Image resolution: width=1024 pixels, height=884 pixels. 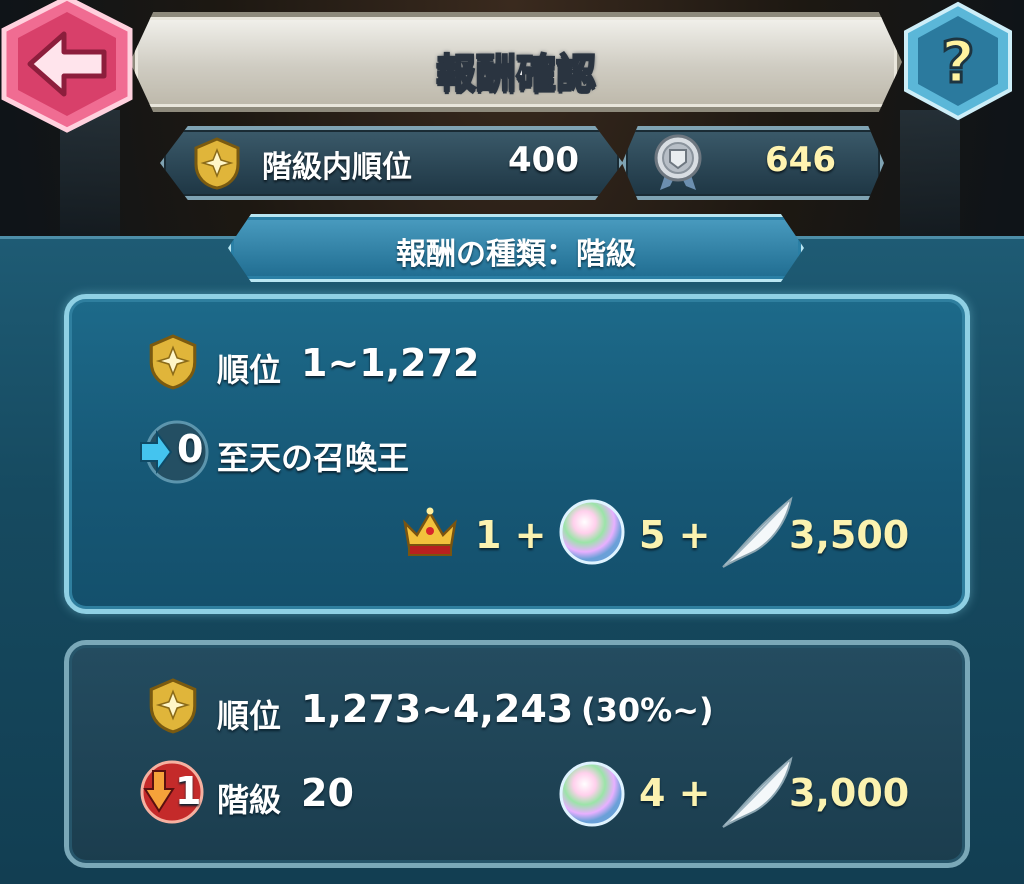 What do you see at coordinates (849, 535) in the screenshot?
I see `reward-amount: 3,500` at bounding box center [849, 535].